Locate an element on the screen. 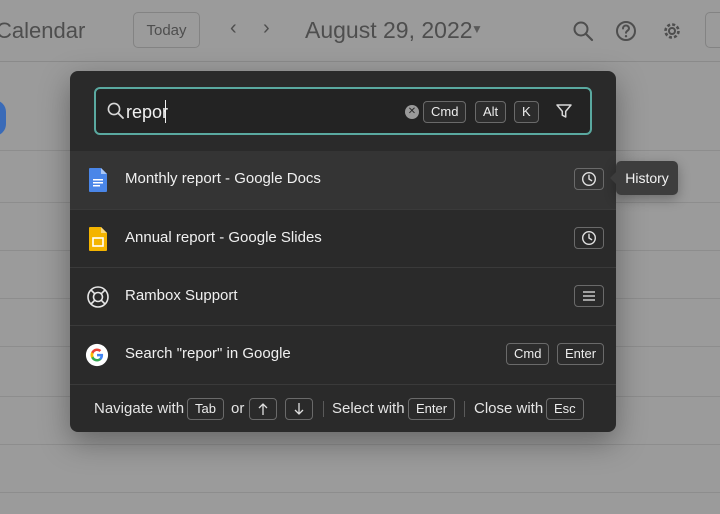 The width and height of the screenshot is (720, 514). arrow-up-key is located at coordinates (263, 409).